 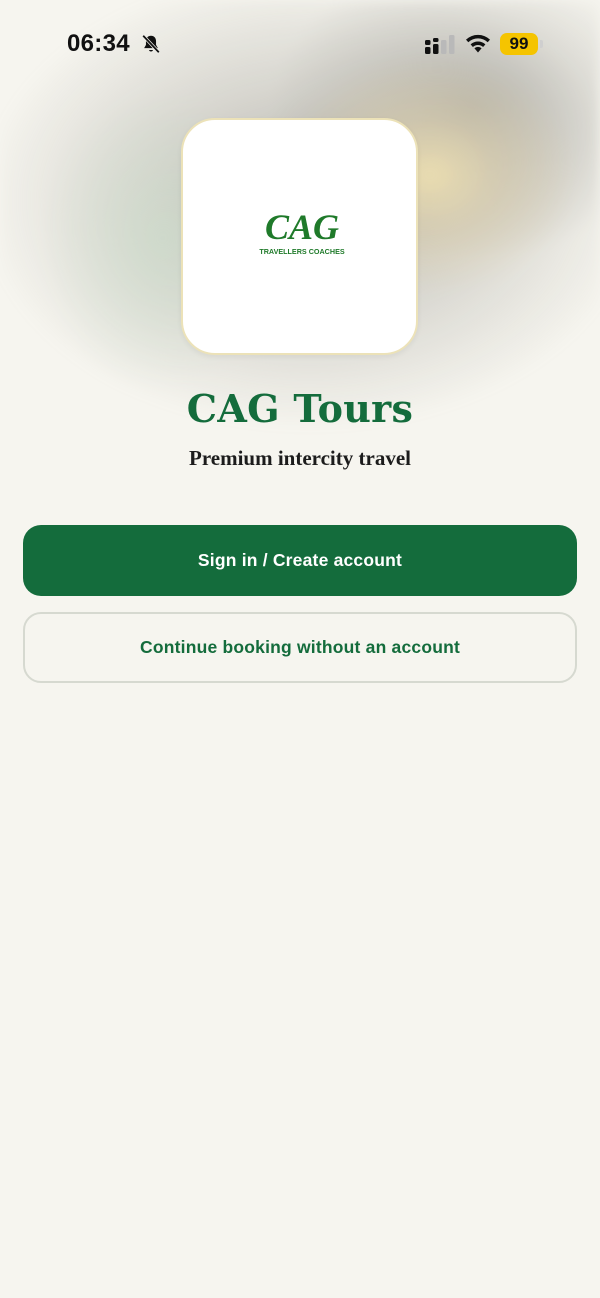 I want to click on status-time: 06:34, so click(x=98, y=43).